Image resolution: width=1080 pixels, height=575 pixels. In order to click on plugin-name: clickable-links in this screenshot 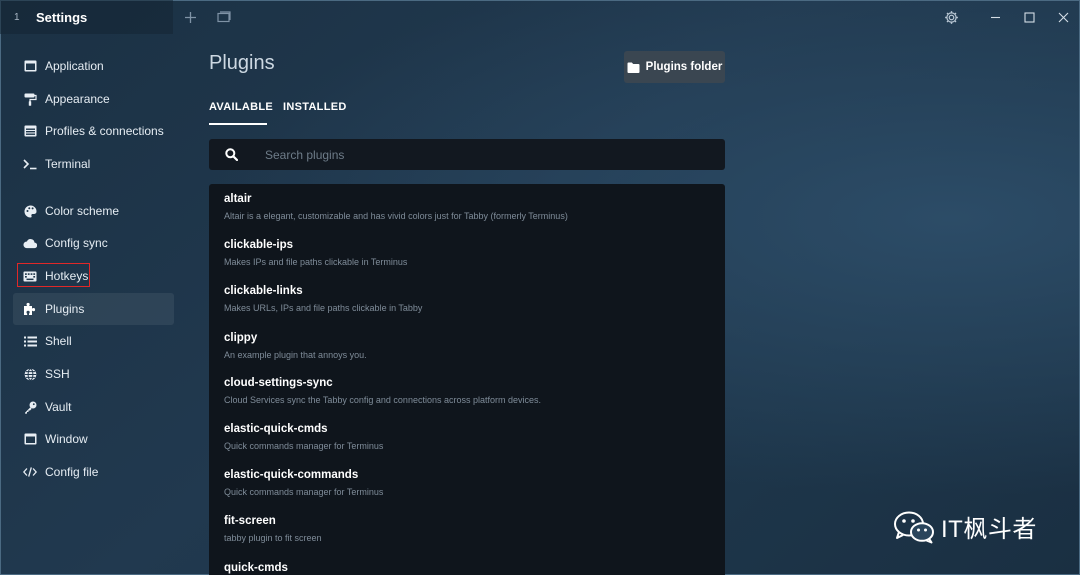, I will do `click(263, 291)`.